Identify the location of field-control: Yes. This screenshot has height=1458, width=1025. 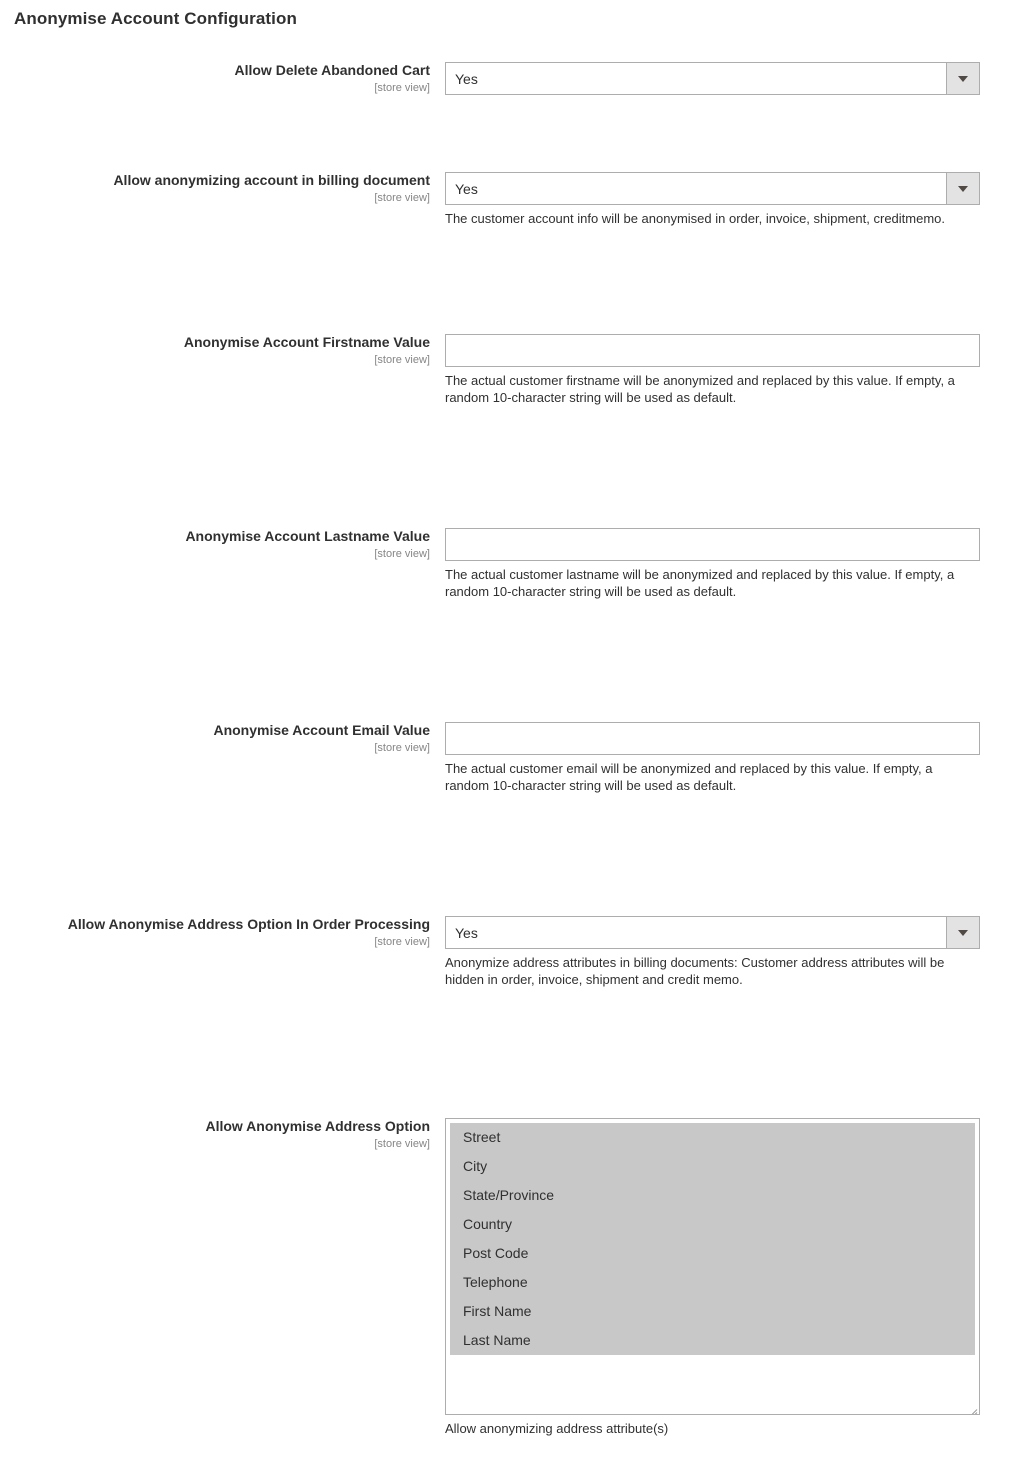
(712, 78).